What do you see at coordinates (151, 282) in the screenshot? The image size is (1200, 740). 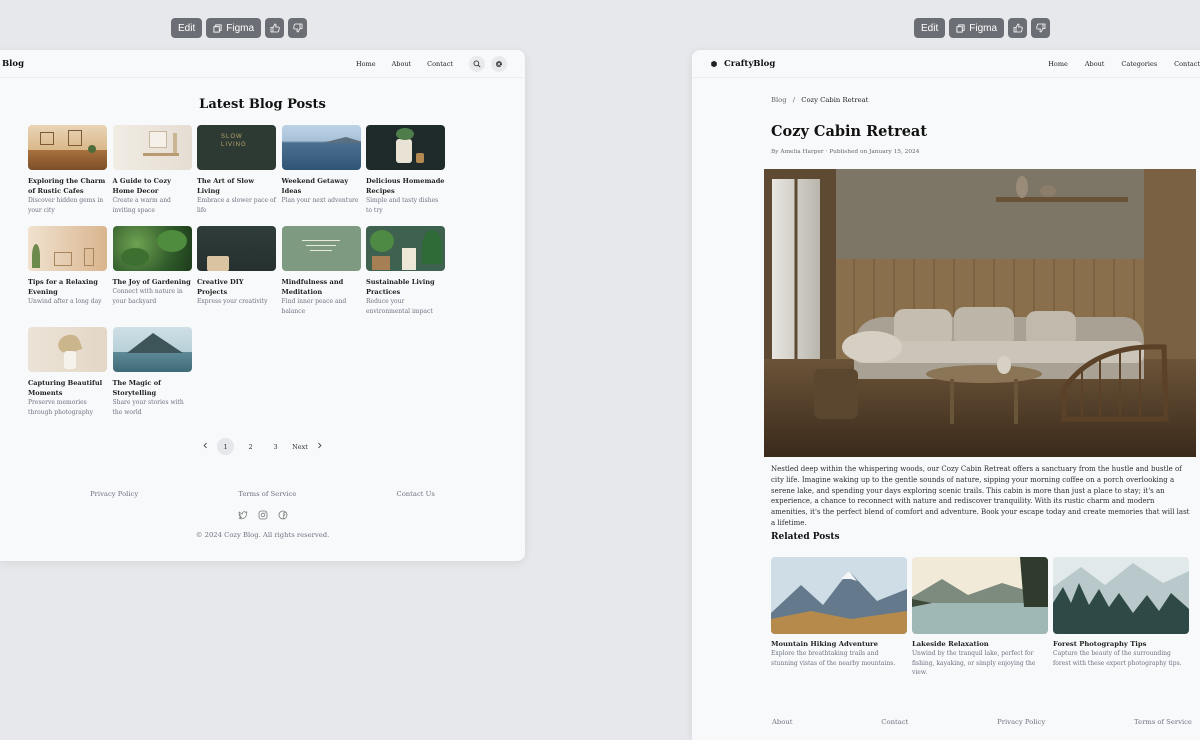 I see `post-title: The Joy of Gardening` at bounding box center [151, 282].